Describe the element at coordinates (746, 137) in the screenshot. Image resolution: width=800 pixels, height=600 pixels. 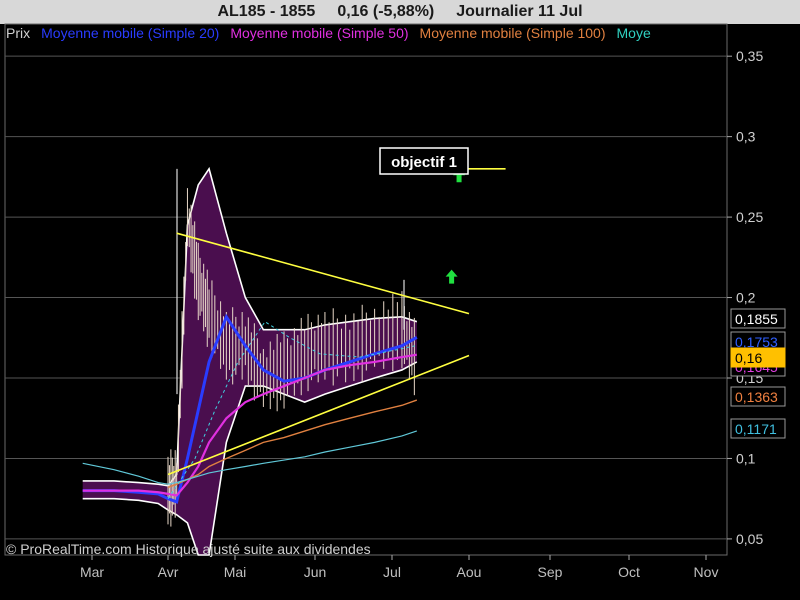
I see `y-tick-label: 0,3` at that location.